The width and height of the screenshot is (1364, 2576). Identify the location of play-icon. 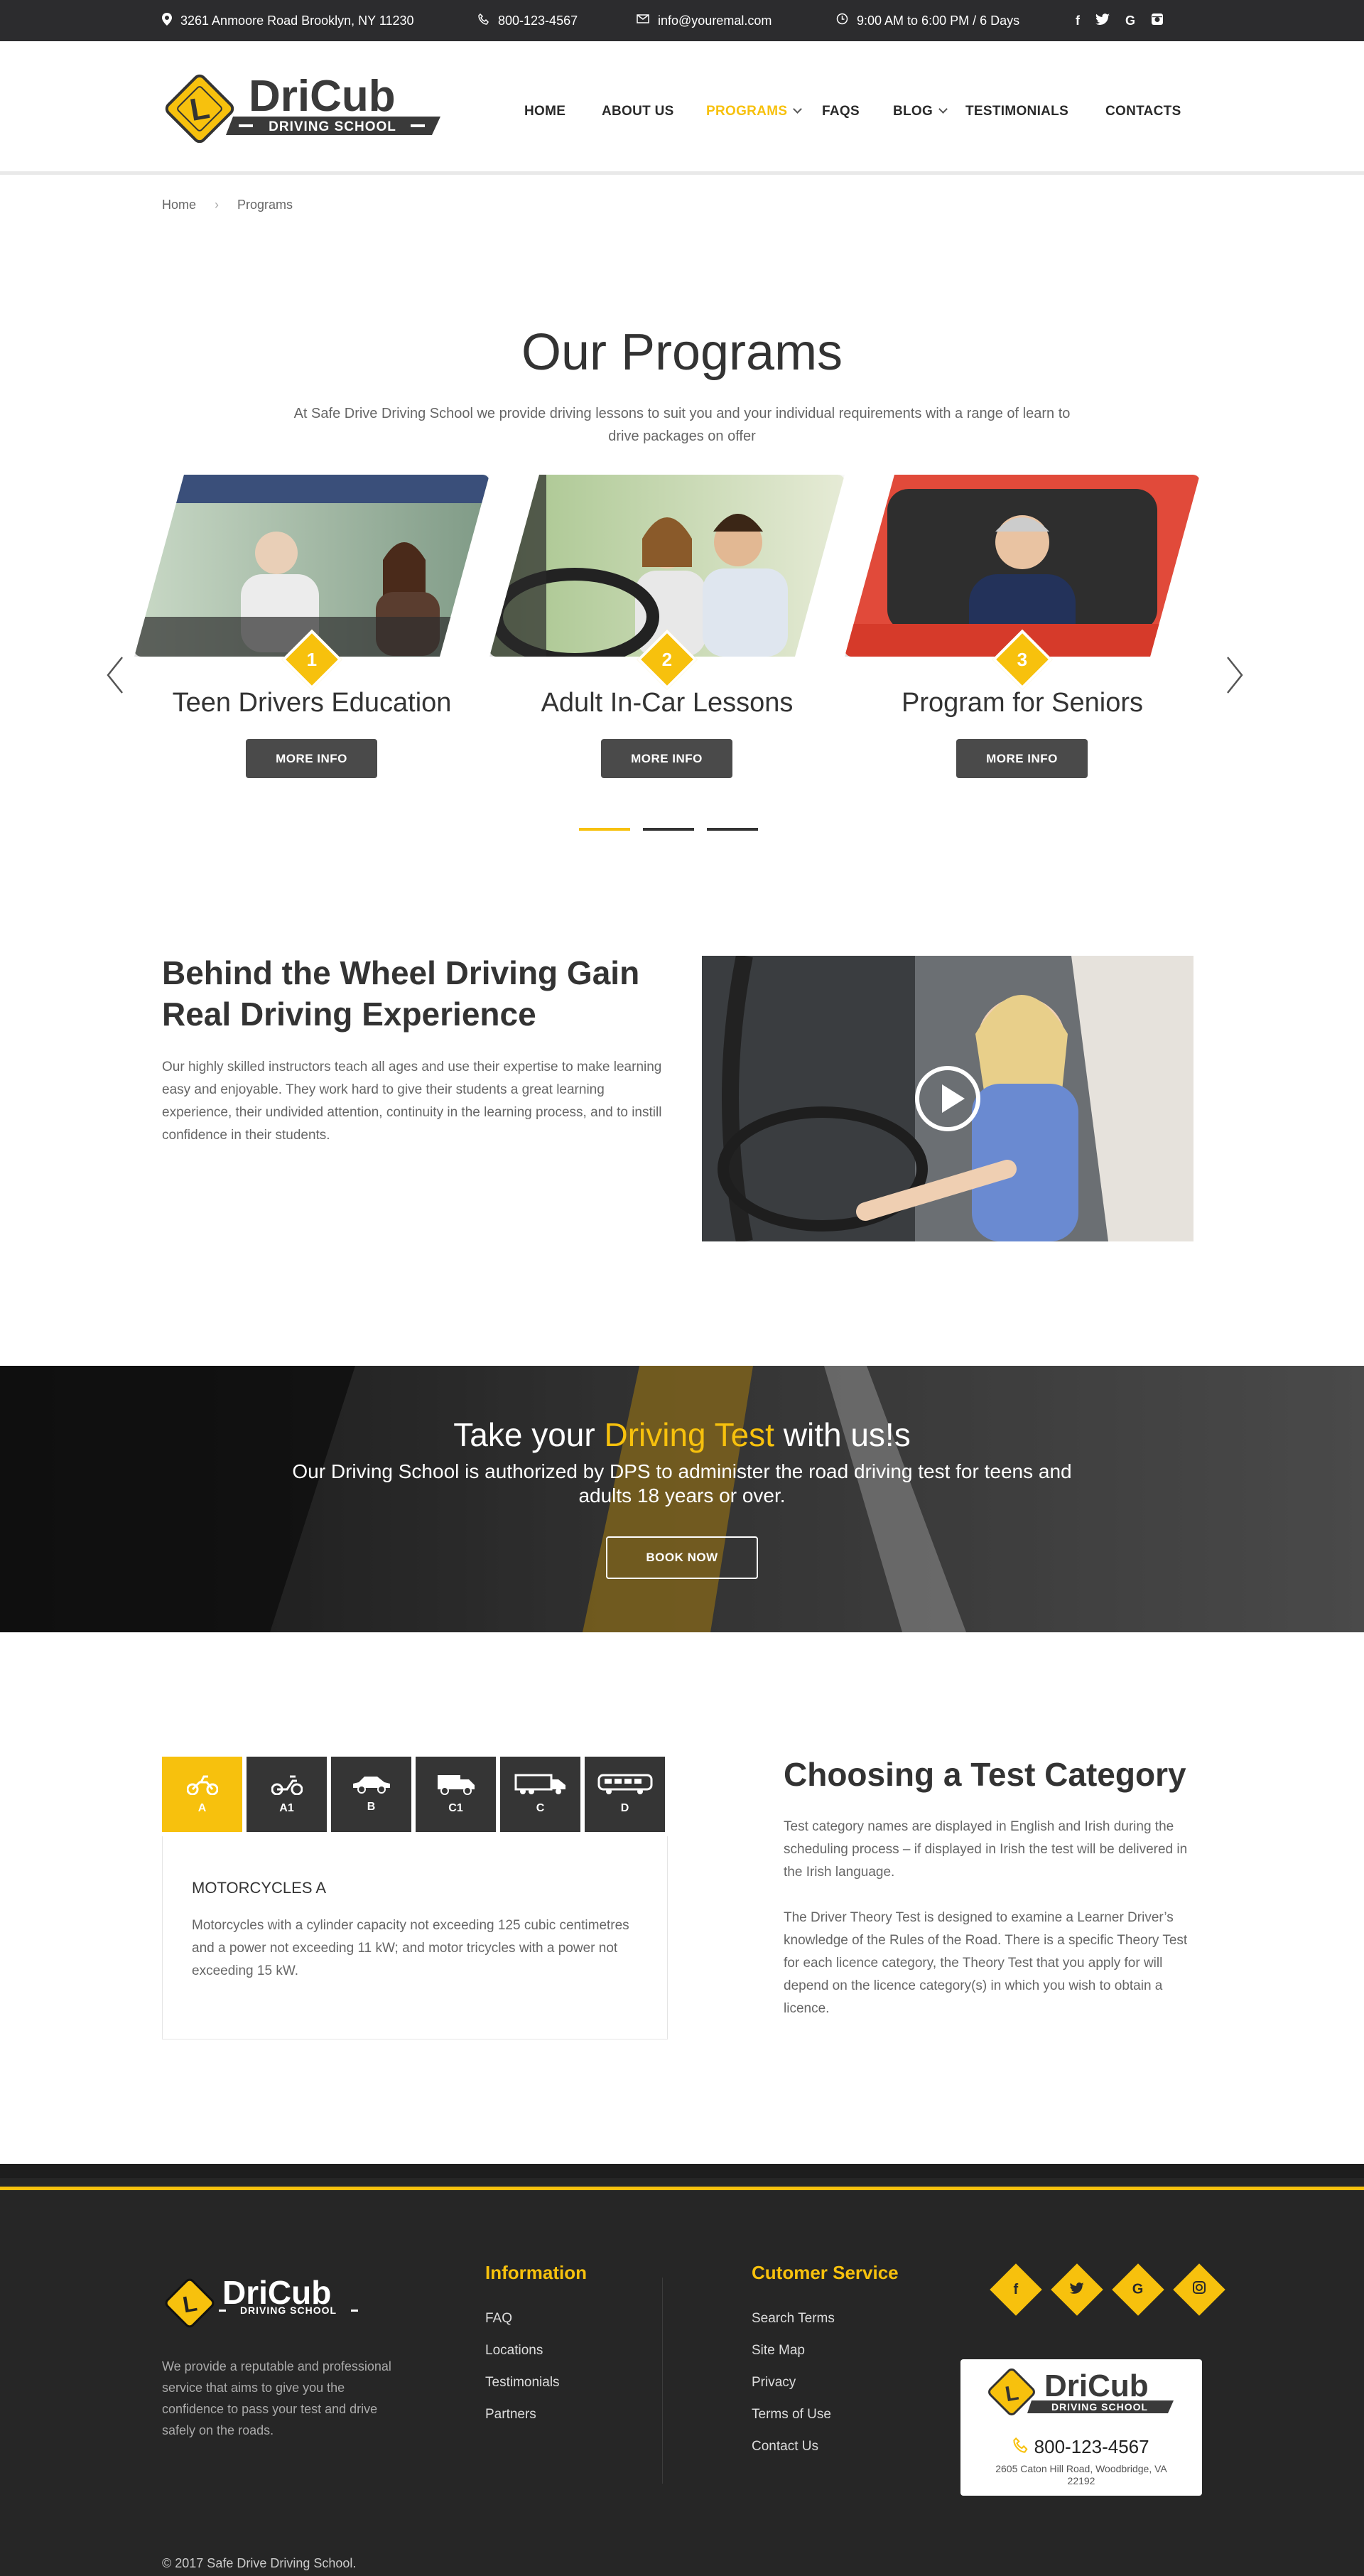
(947, 1098).